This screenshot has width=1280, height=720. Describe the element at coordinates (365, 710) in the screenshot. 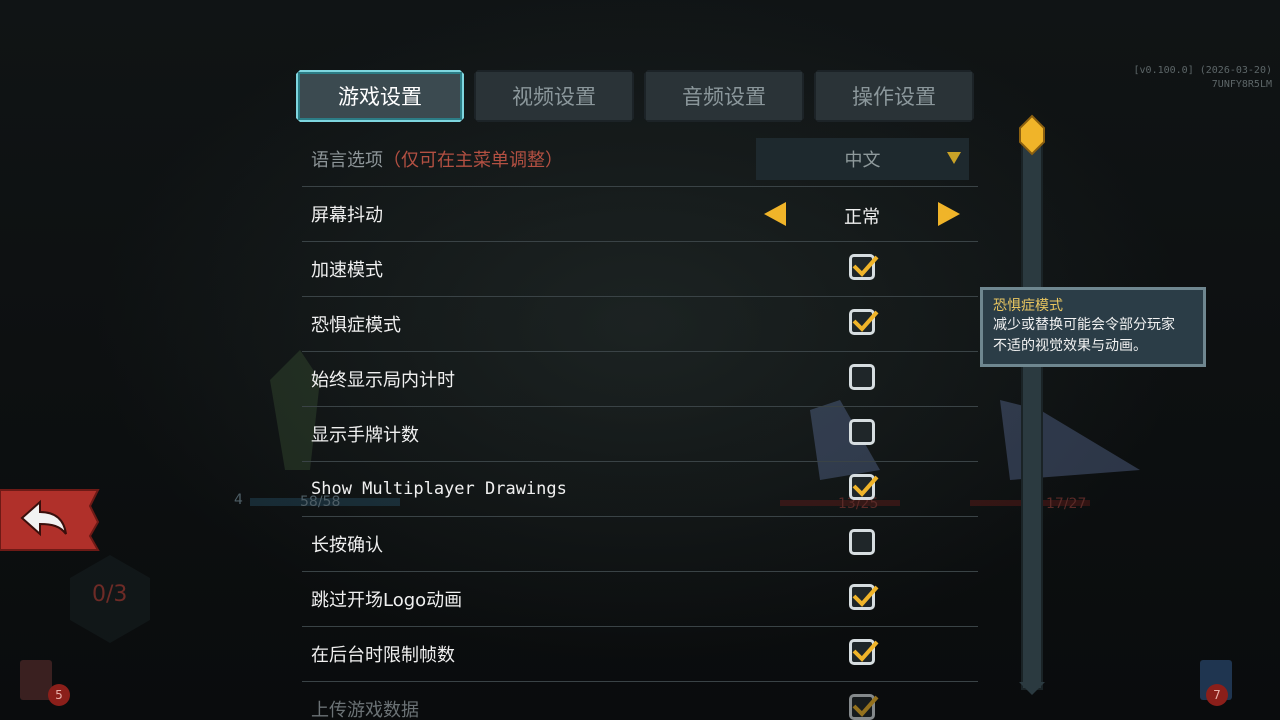

I see `setting-label: 上传游戏数据` at that location.